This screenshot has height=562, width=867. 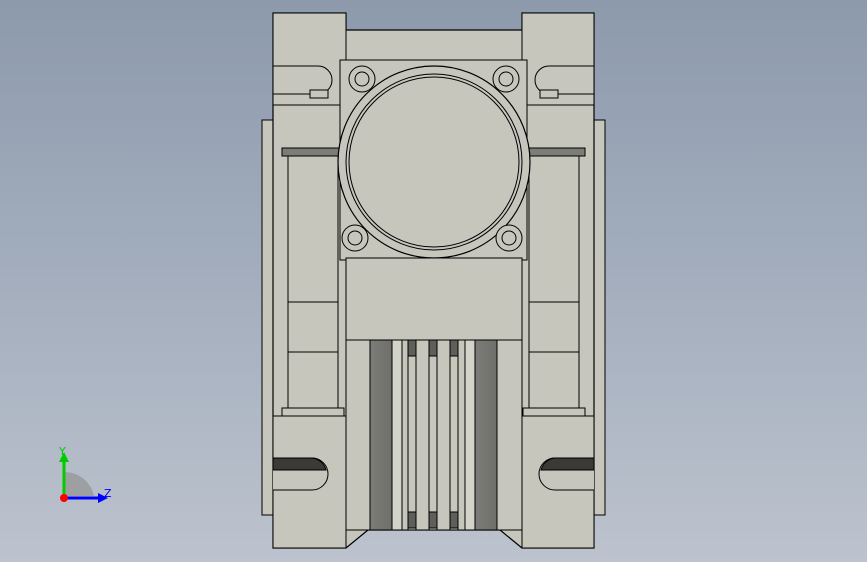 I want to click on center-slot-region, so click(x=434, y=435).